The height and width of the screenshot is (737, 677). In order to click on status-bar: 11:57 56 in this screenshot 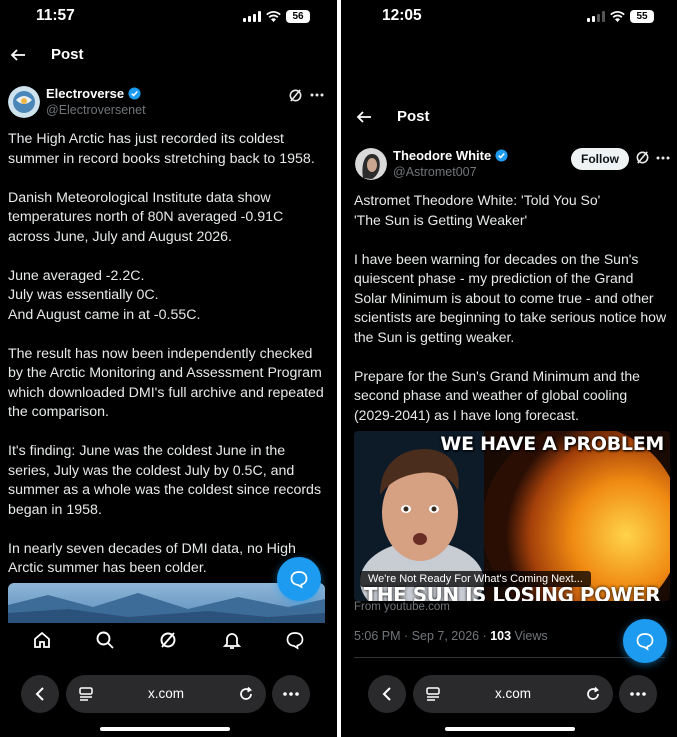, I will do `click(168, 17)`.